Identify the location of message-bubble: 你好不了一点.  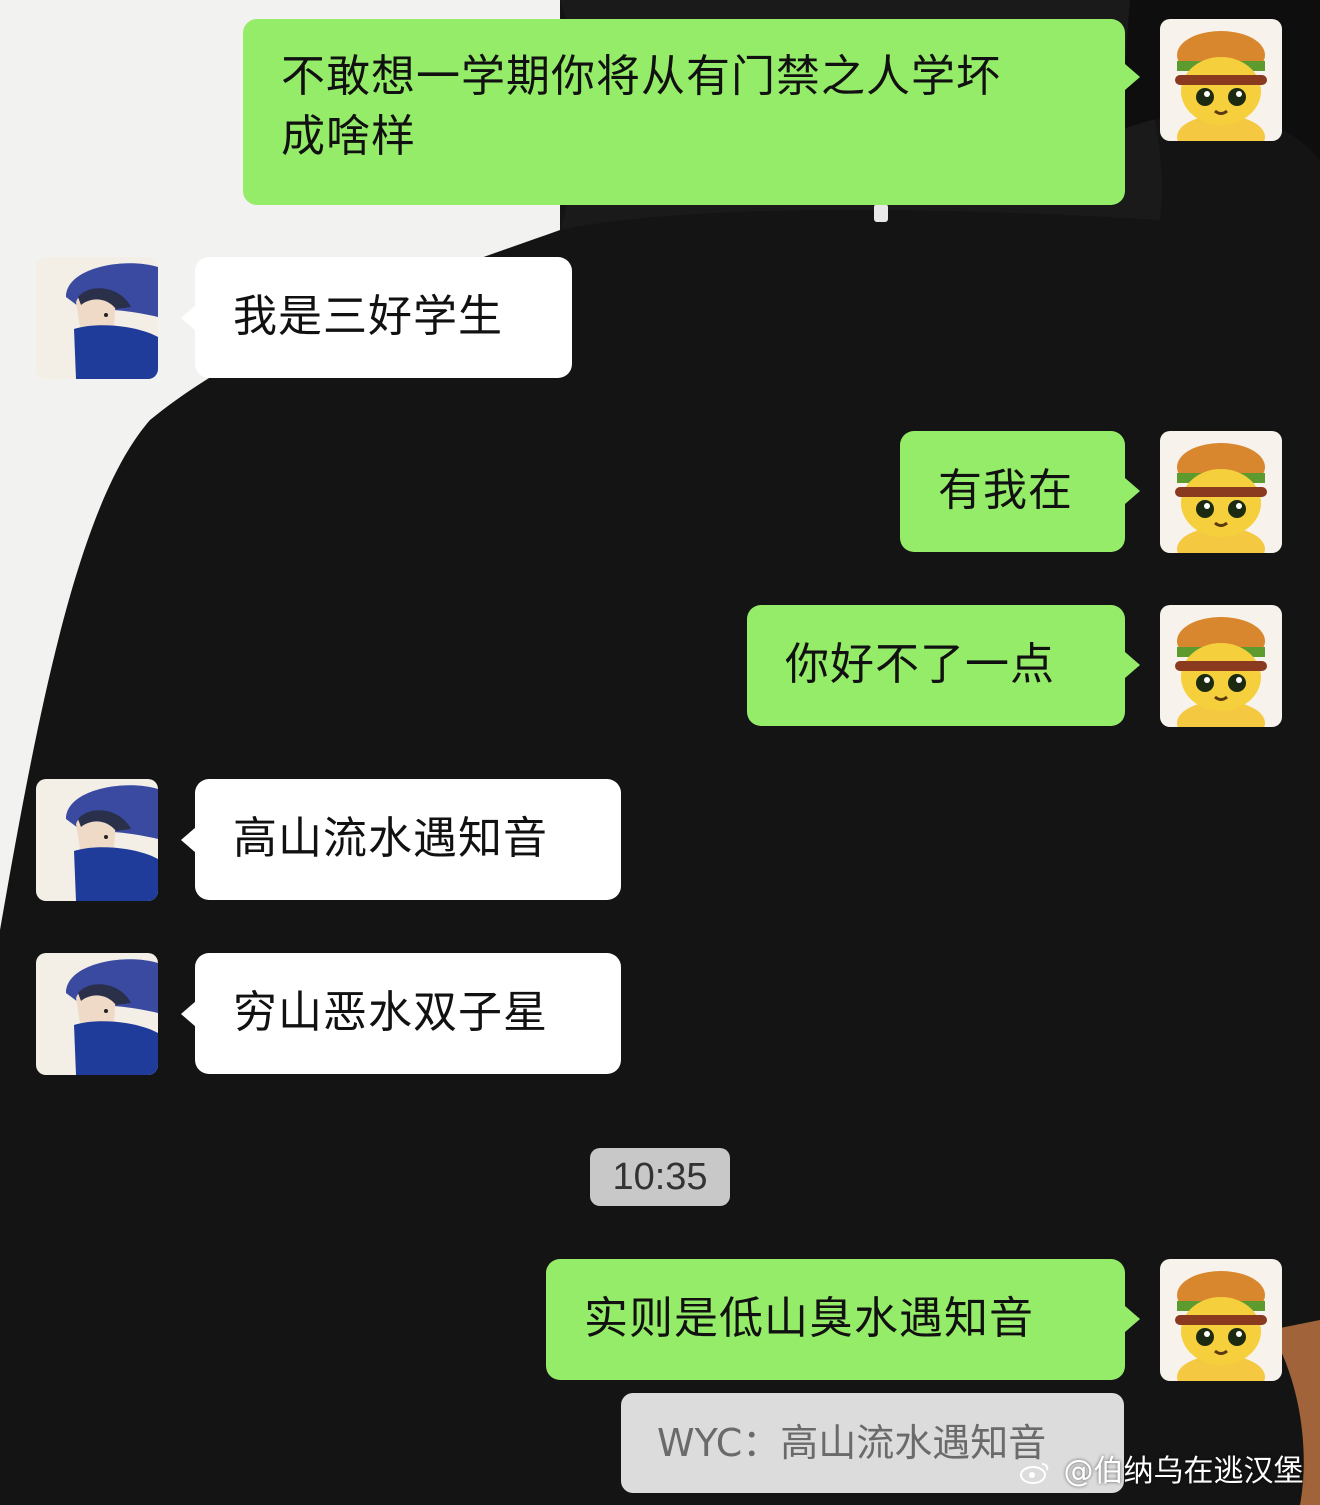
(936, 665).